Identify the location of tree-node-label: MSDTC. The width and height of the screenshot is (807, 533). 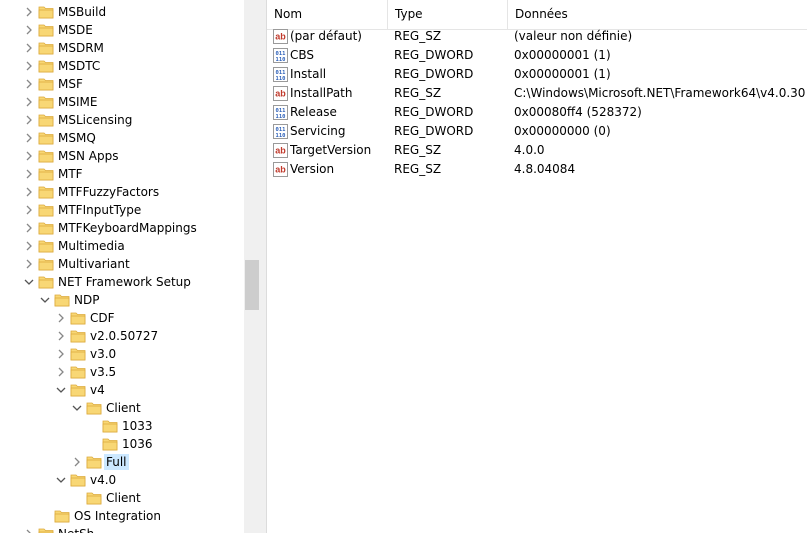
(79, 66).